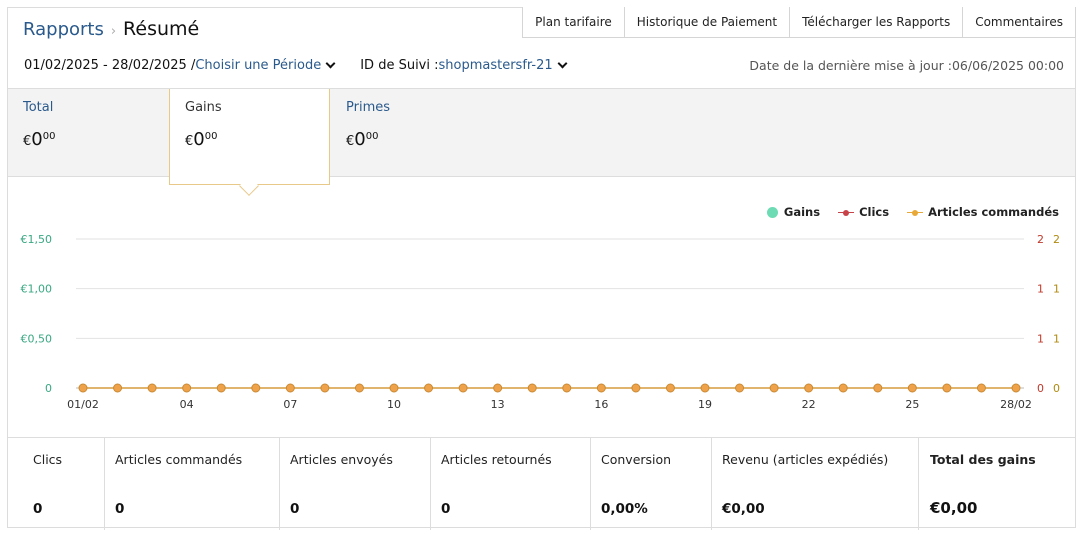 This screenshot has width=1082, height=533. Describe the element at coordinates (705, 404) in the screenshot. I see `x-tick-label: 19` at that location.